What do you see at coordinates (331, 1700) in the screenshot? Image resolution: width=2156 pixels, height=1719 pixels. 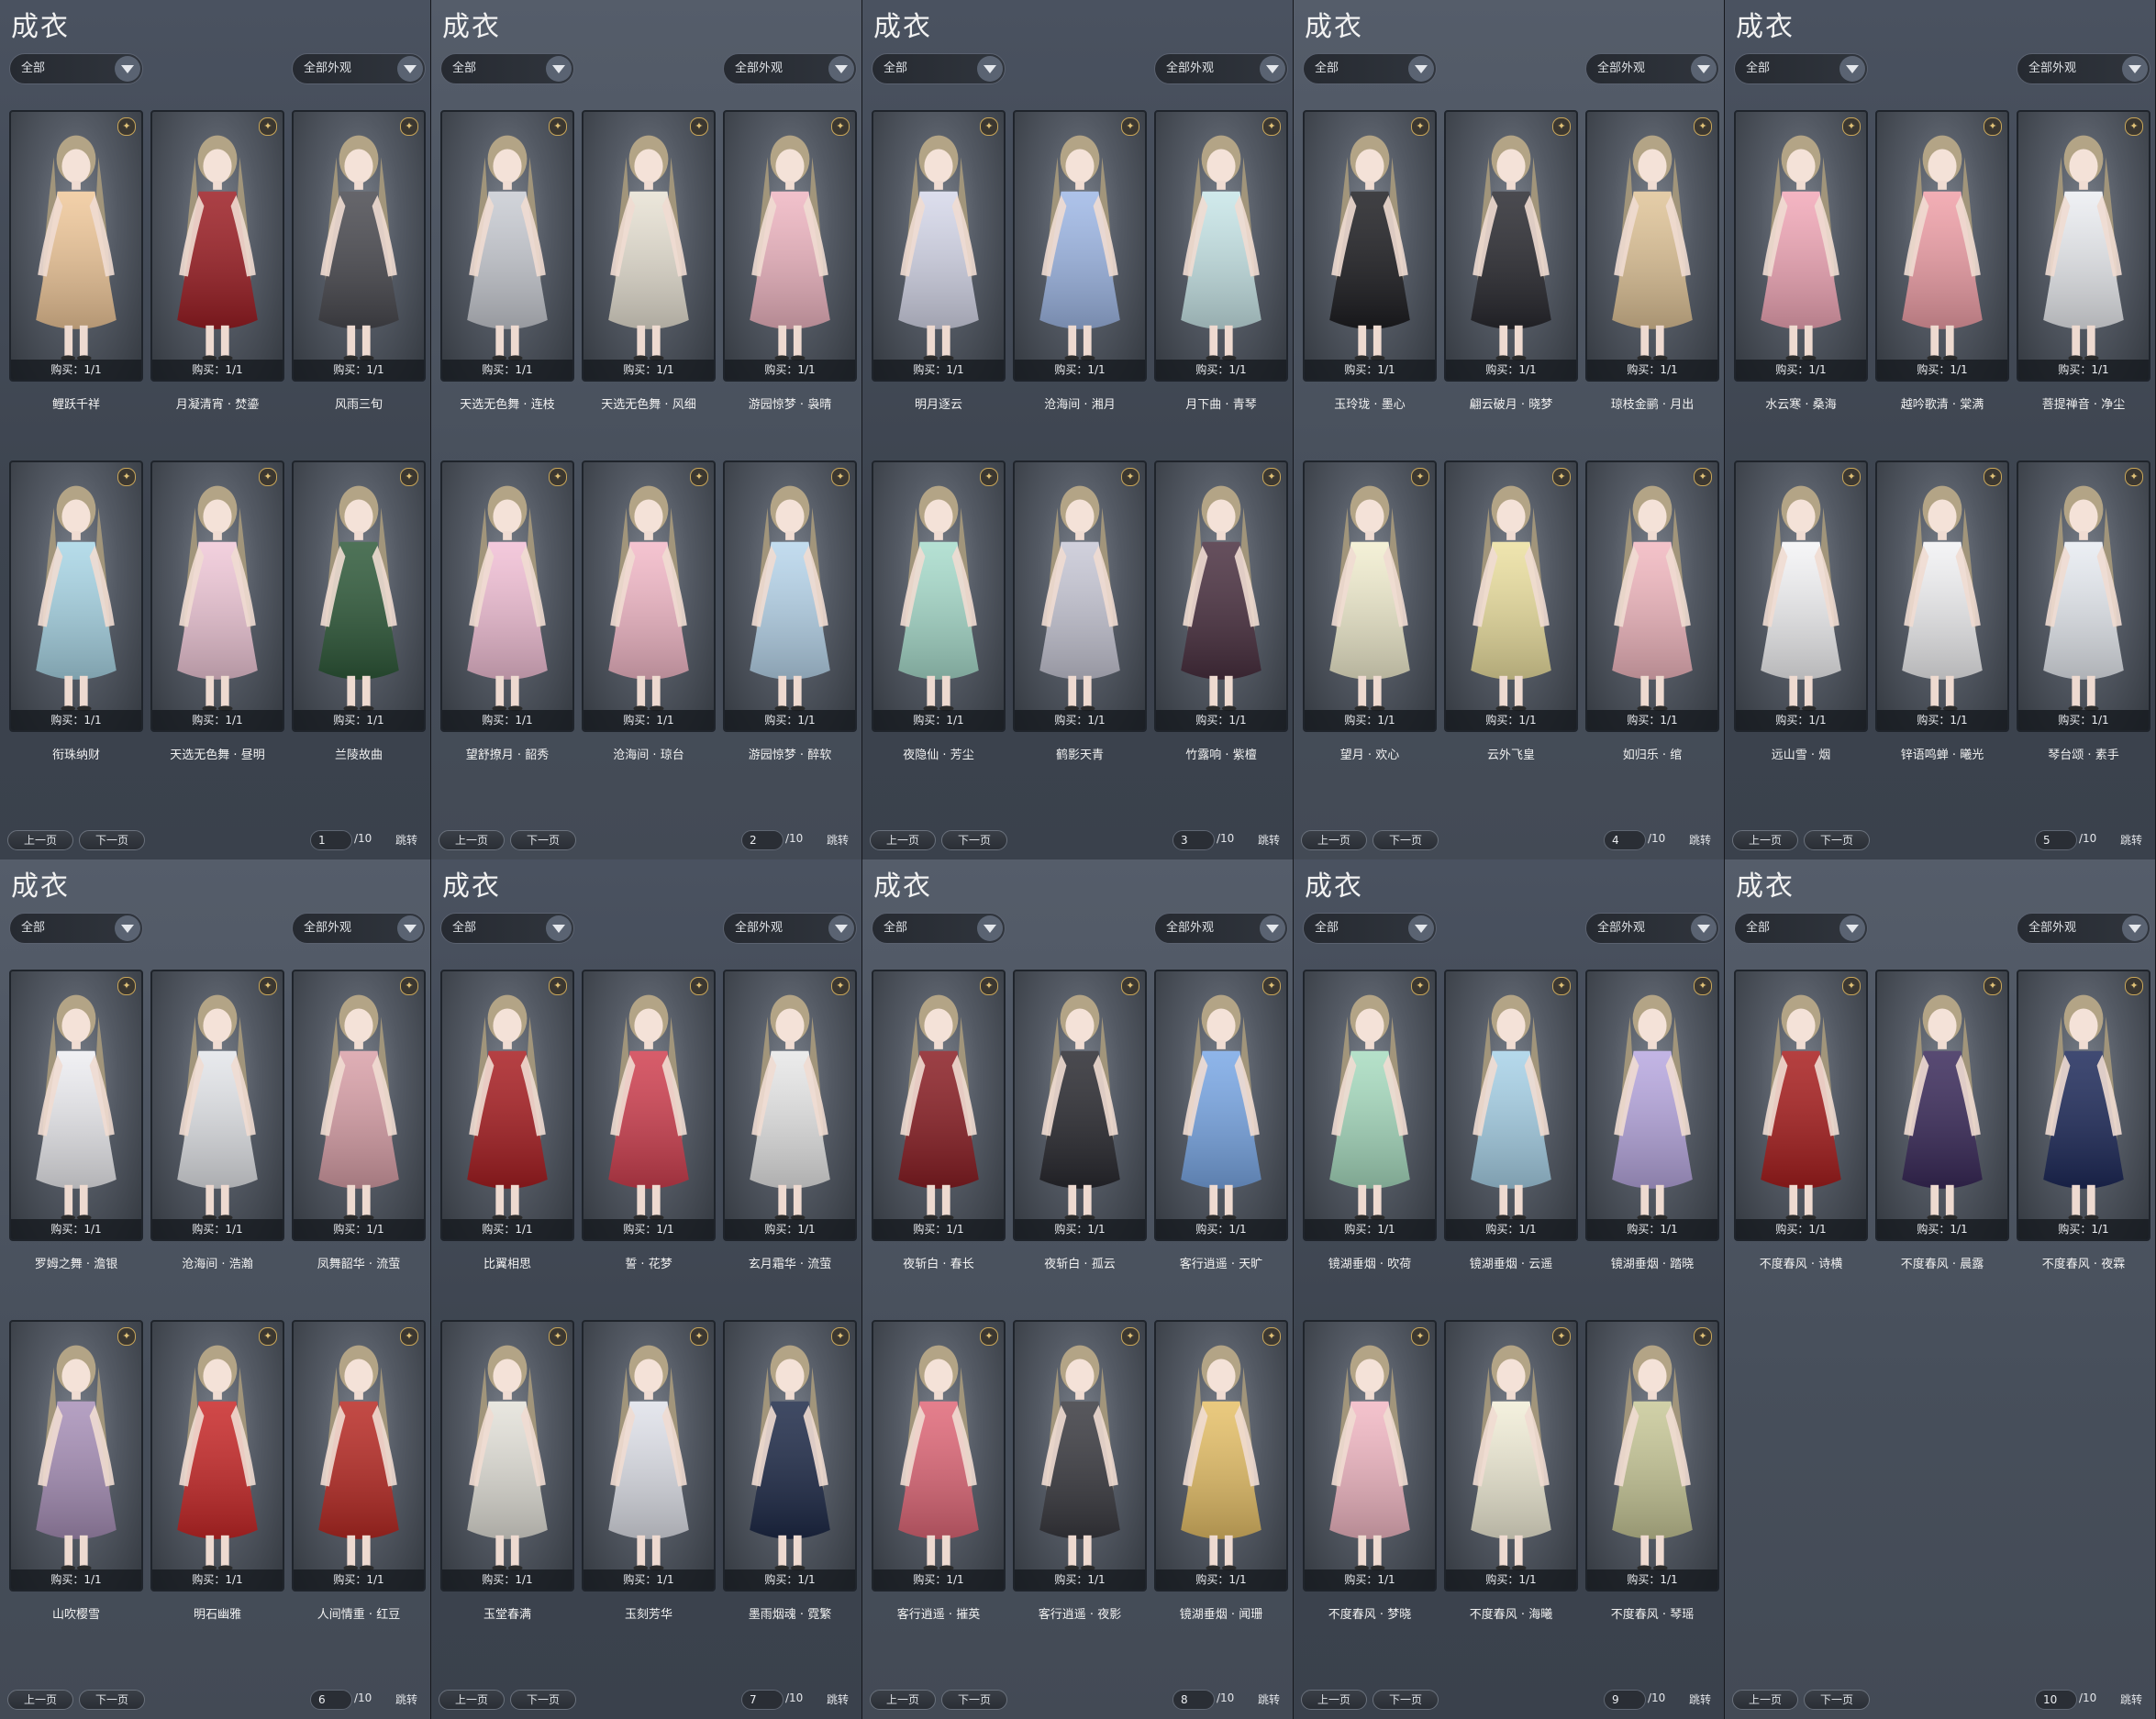 I see `page-number-input: 6` at bounding box center [331, 1700].